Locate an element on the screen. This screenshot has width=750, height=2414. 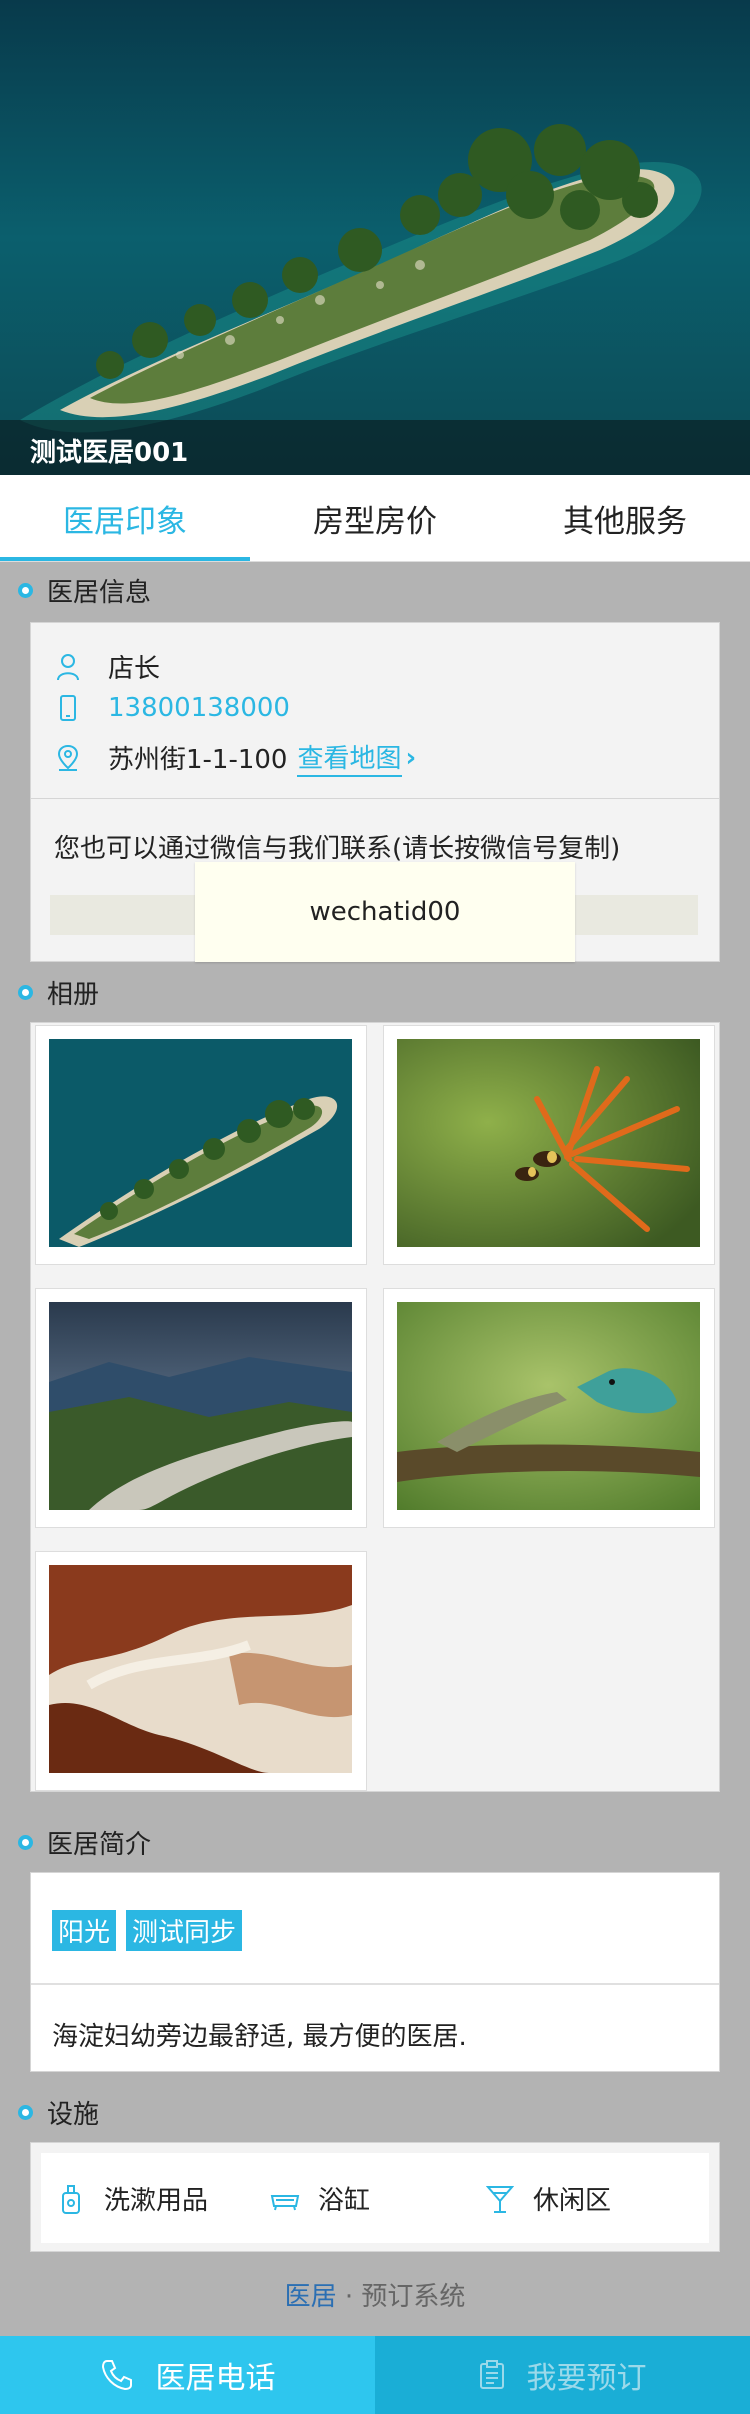
wechat-id-box: wechatid00 is located at coordinates (385, 912).